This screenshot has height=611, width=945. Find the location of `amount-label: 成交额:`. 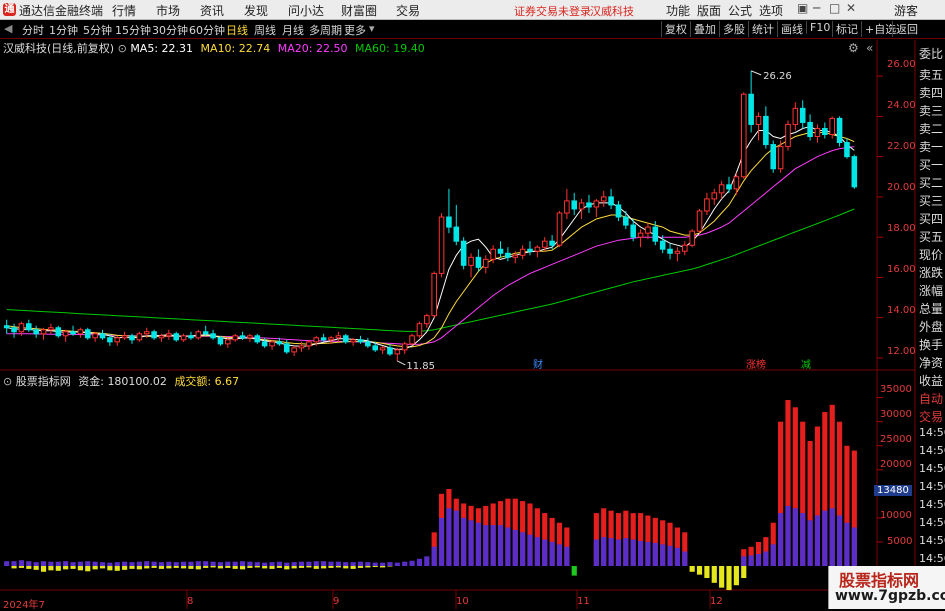

amount-label: 成交额: is located at coordinates (192, 381).